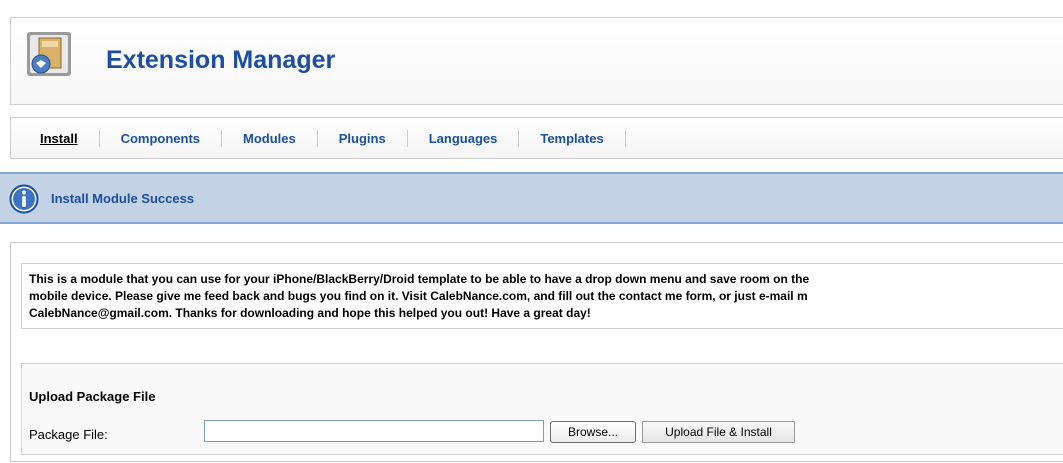 The width and height of the screenshot is (1063, 463). What do you see at coordinates (270, 138) in the screenshot?
I see `tab-modules: Modules` at bounding box center [270, 138].